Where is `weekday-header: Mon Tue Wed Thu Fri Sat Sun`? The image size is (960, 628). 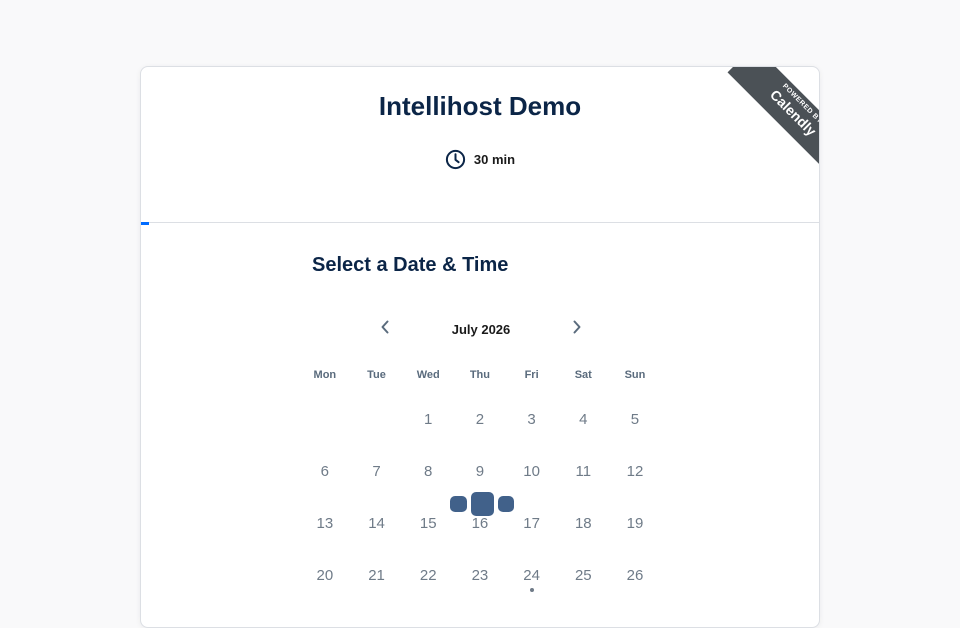
weekday-header: Mon Tue Wed Thu Fri Sat Sun is located at coordinates (480, 375).